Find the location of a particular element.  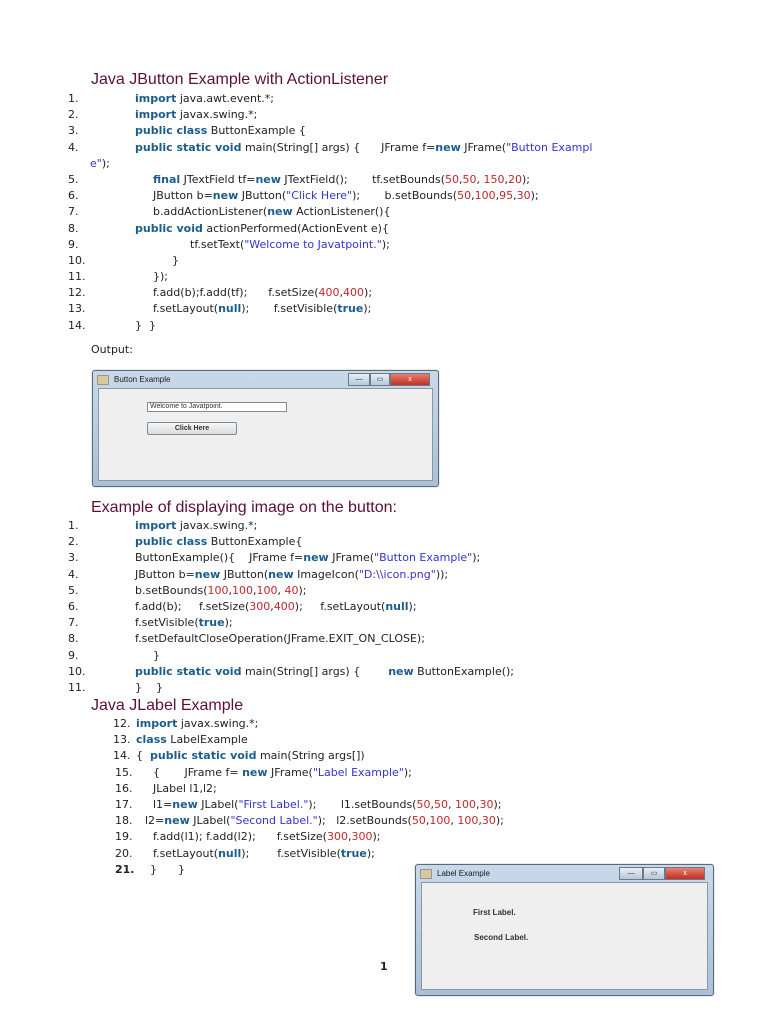

window-titlebar: Button Example — ▭ x is located at coordinates (265, 380).